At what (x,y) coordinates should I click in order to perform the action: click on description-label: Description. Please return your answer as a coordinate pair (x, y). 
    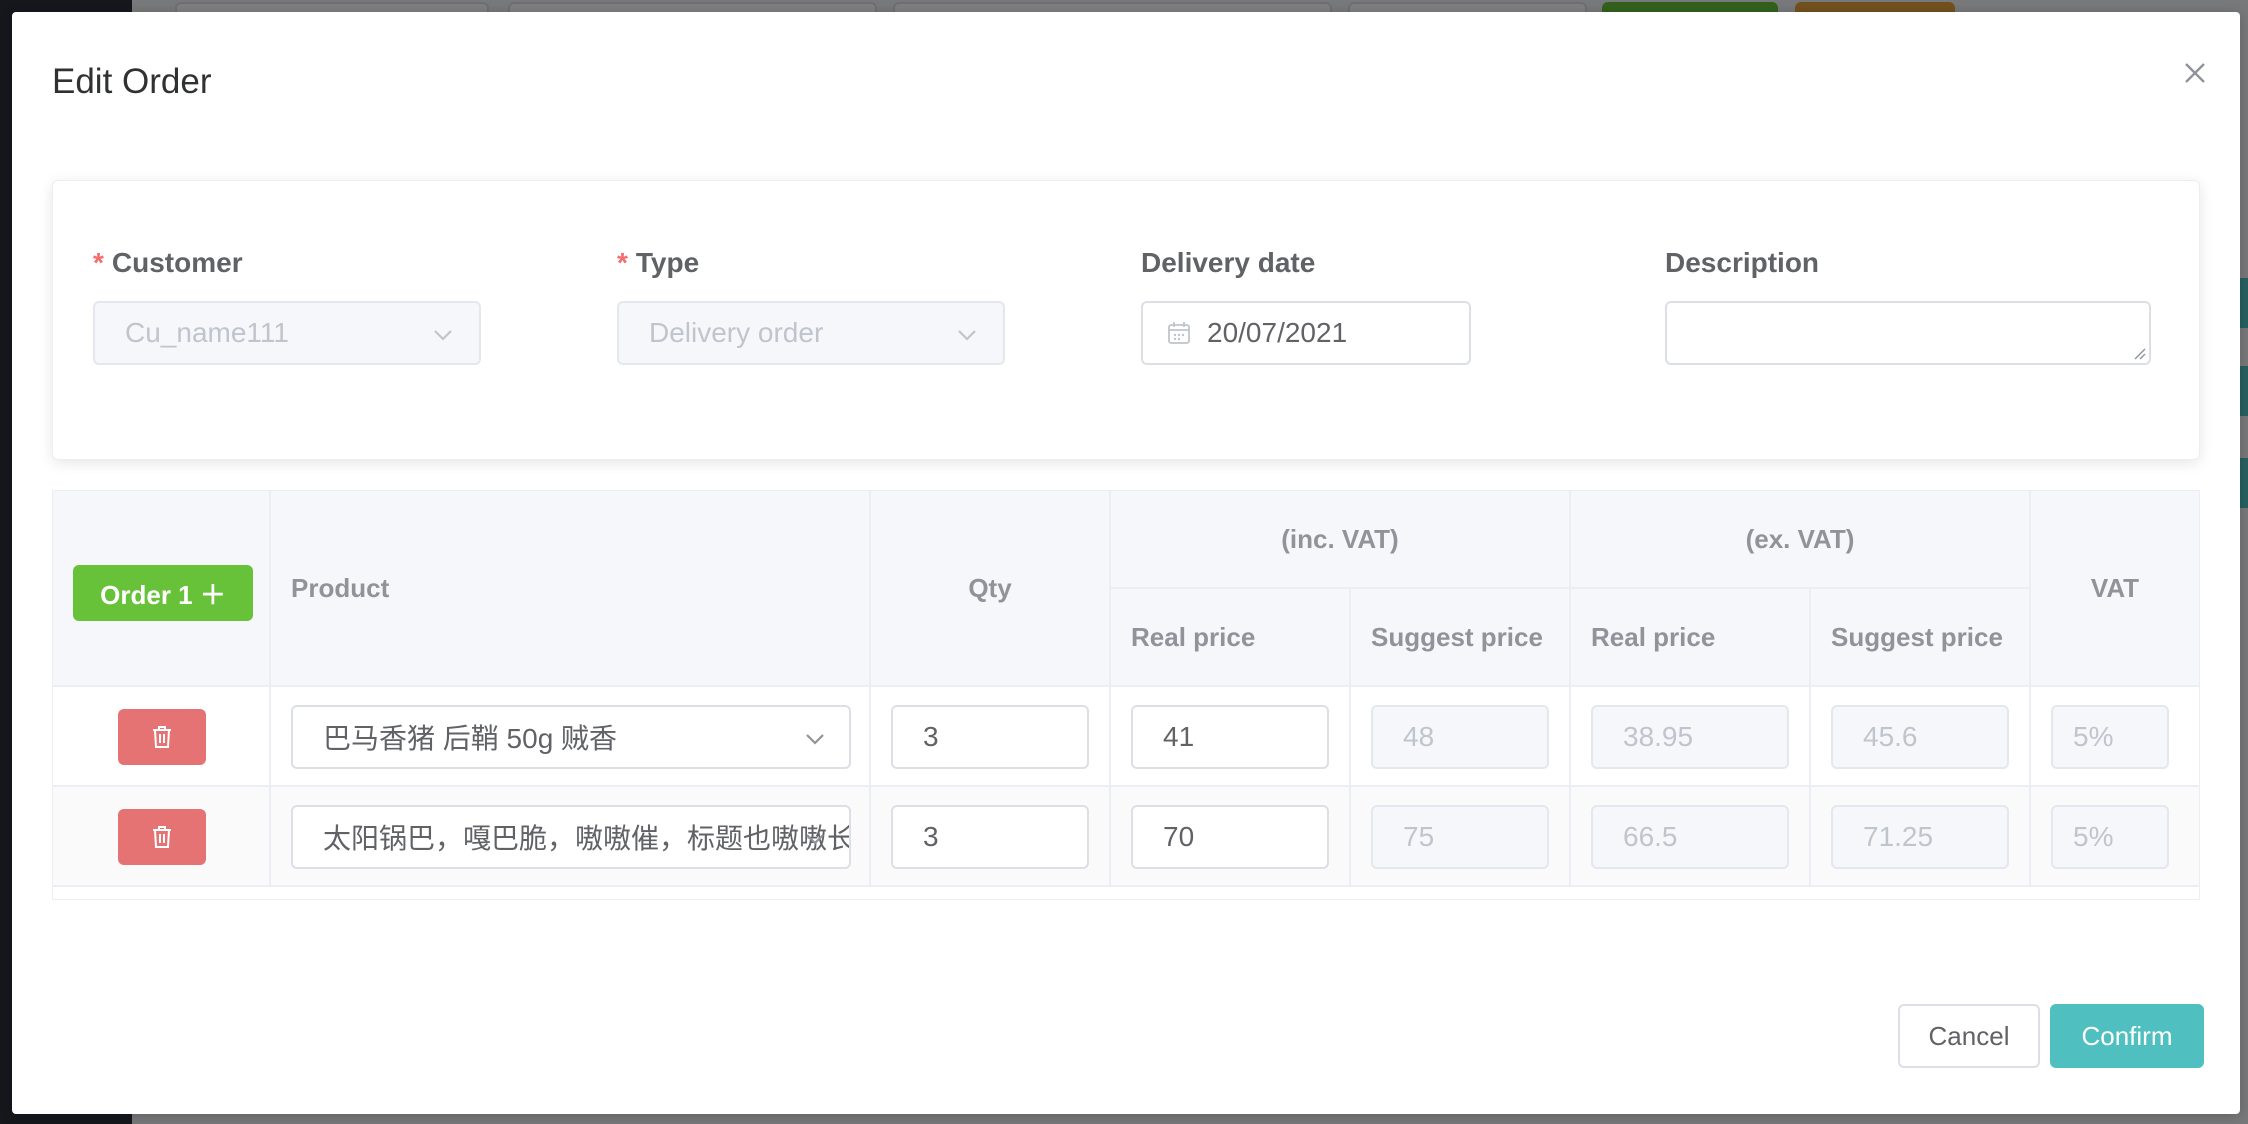
    Looking at the image, I should click on (1742, 262).